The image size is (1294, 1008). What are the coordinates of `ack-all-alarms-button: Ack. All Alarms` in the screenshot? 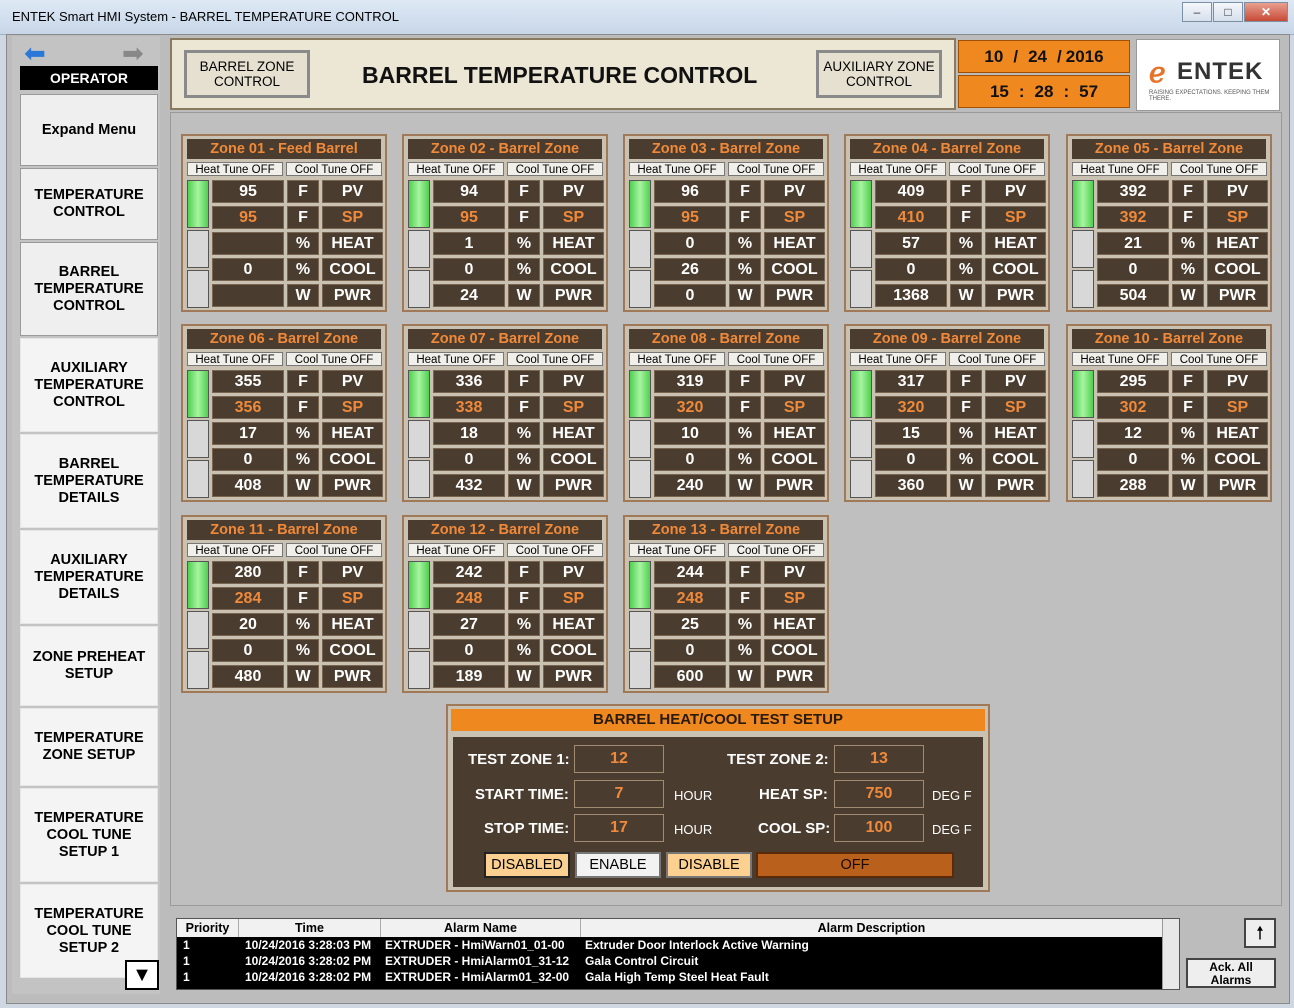 It's located at (1231, 973).